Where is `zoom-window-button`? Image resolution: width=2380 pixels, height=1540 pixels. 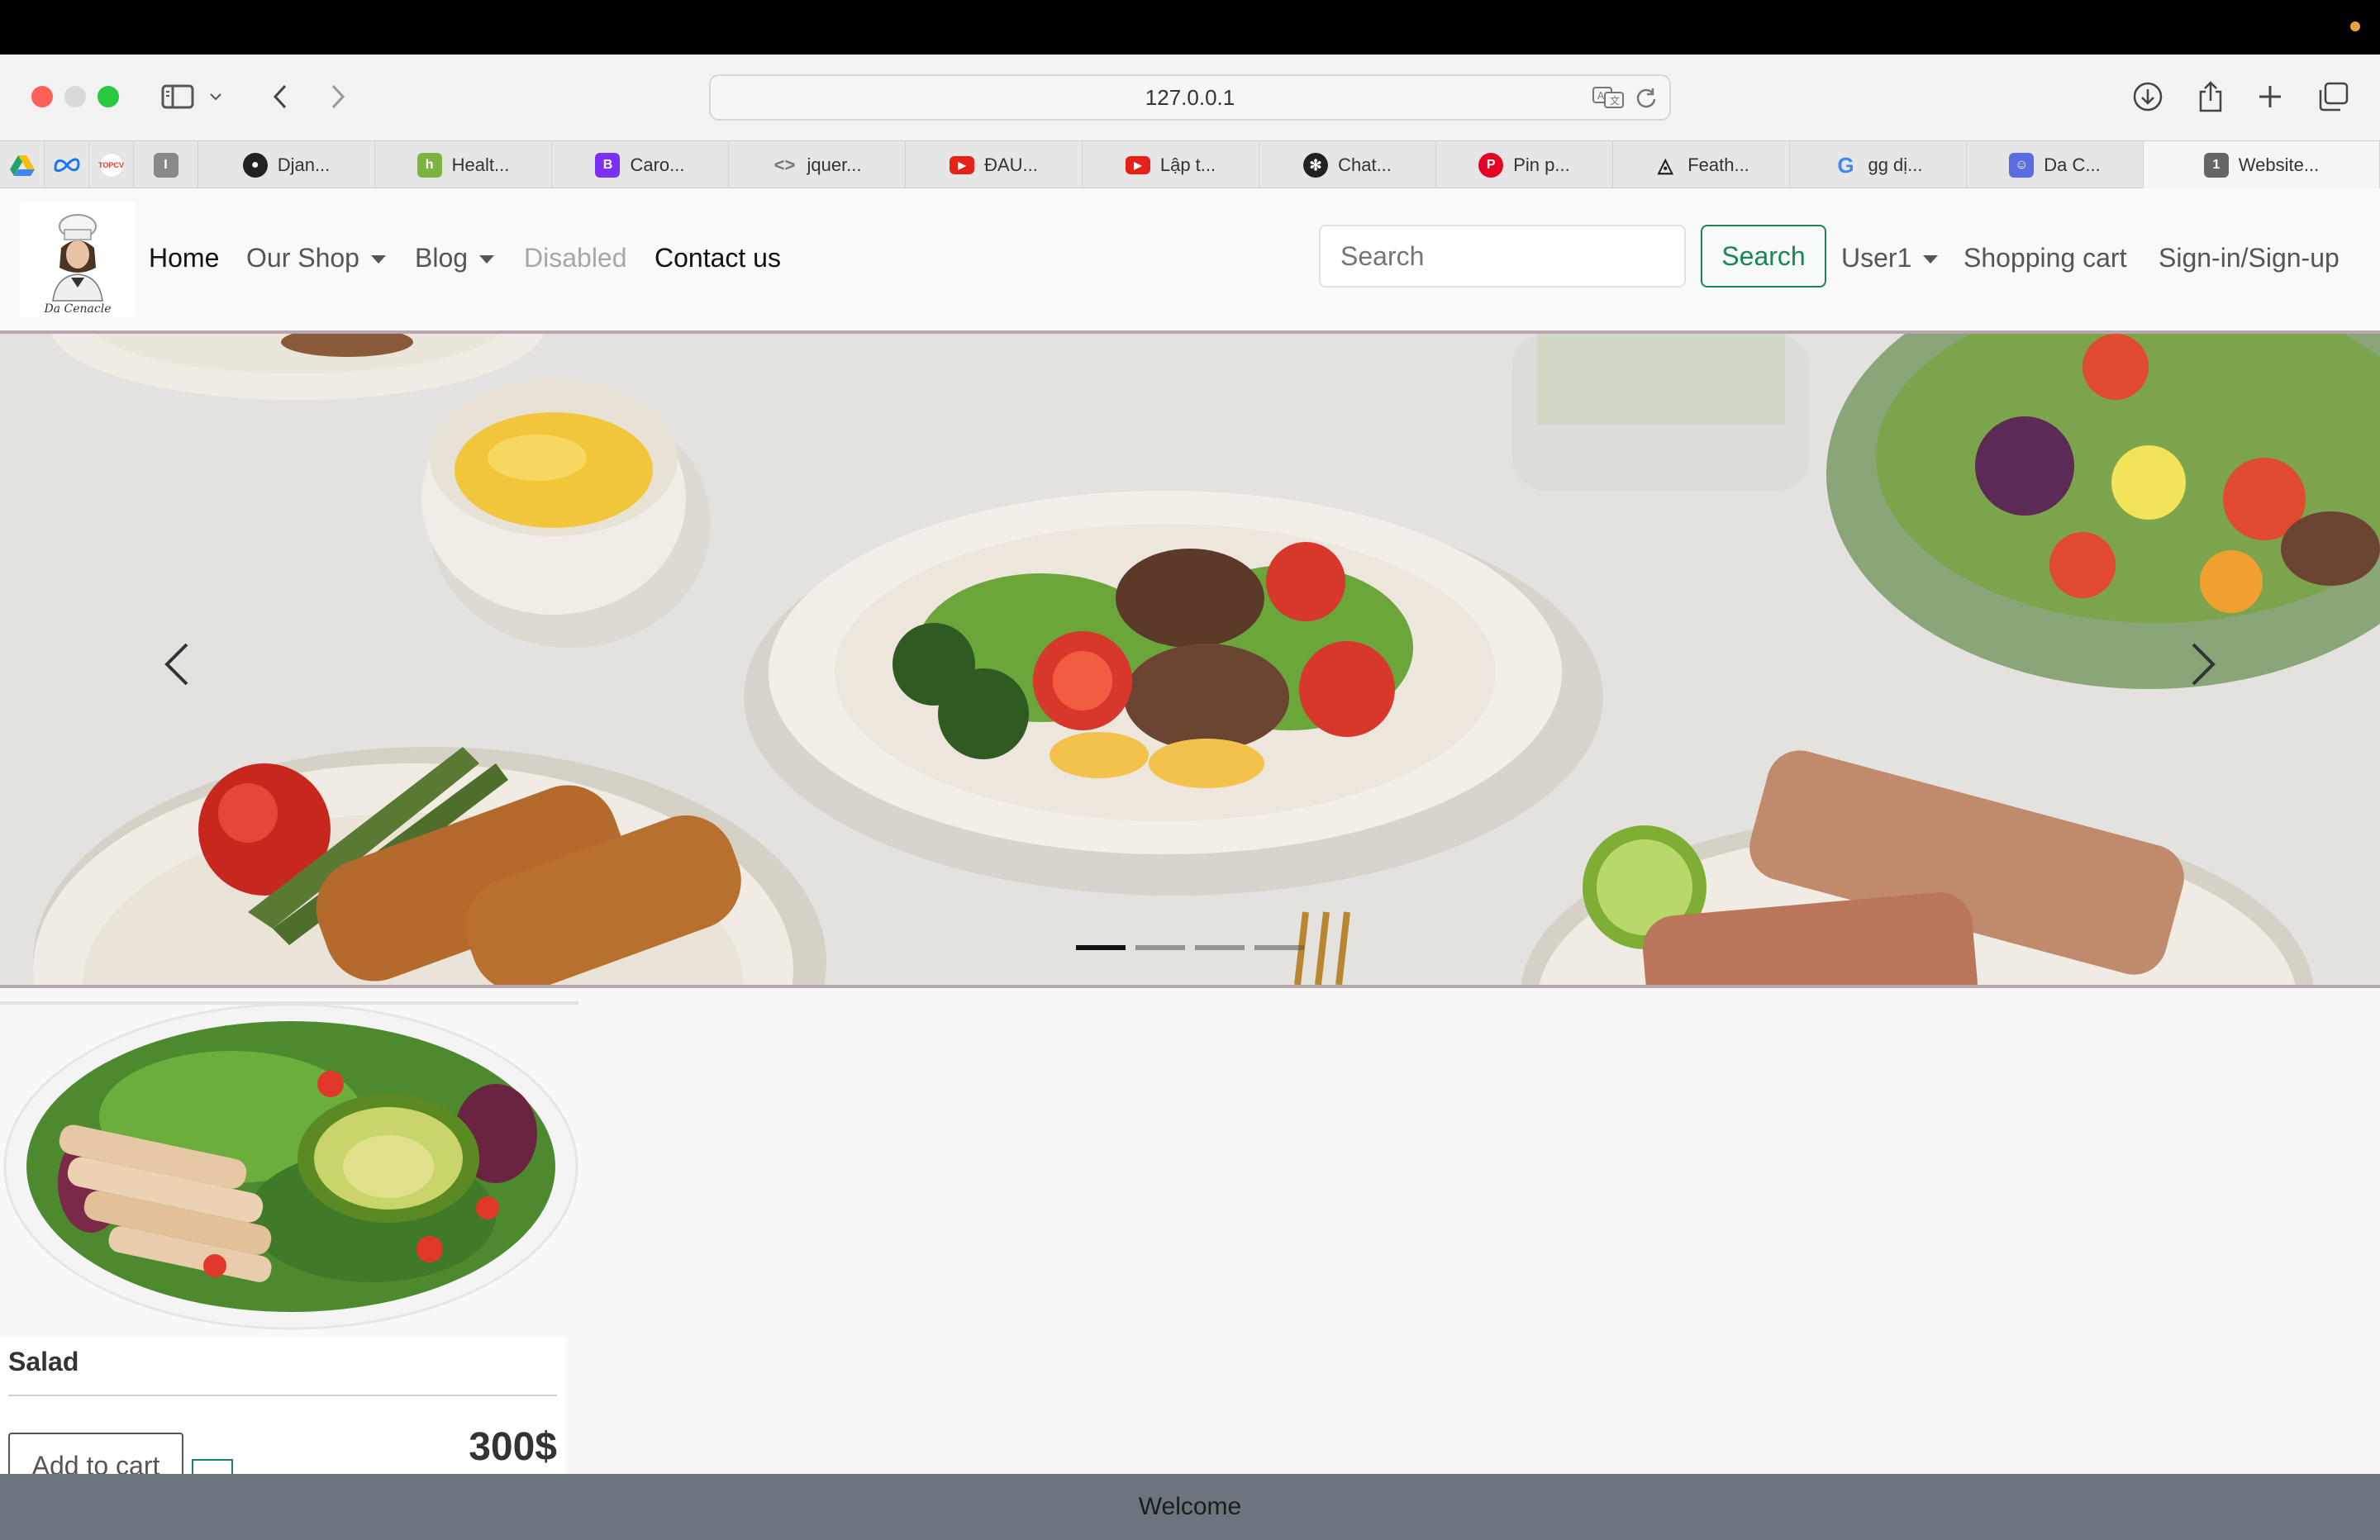
zoom-window-button is located at coordinates (108, 96).